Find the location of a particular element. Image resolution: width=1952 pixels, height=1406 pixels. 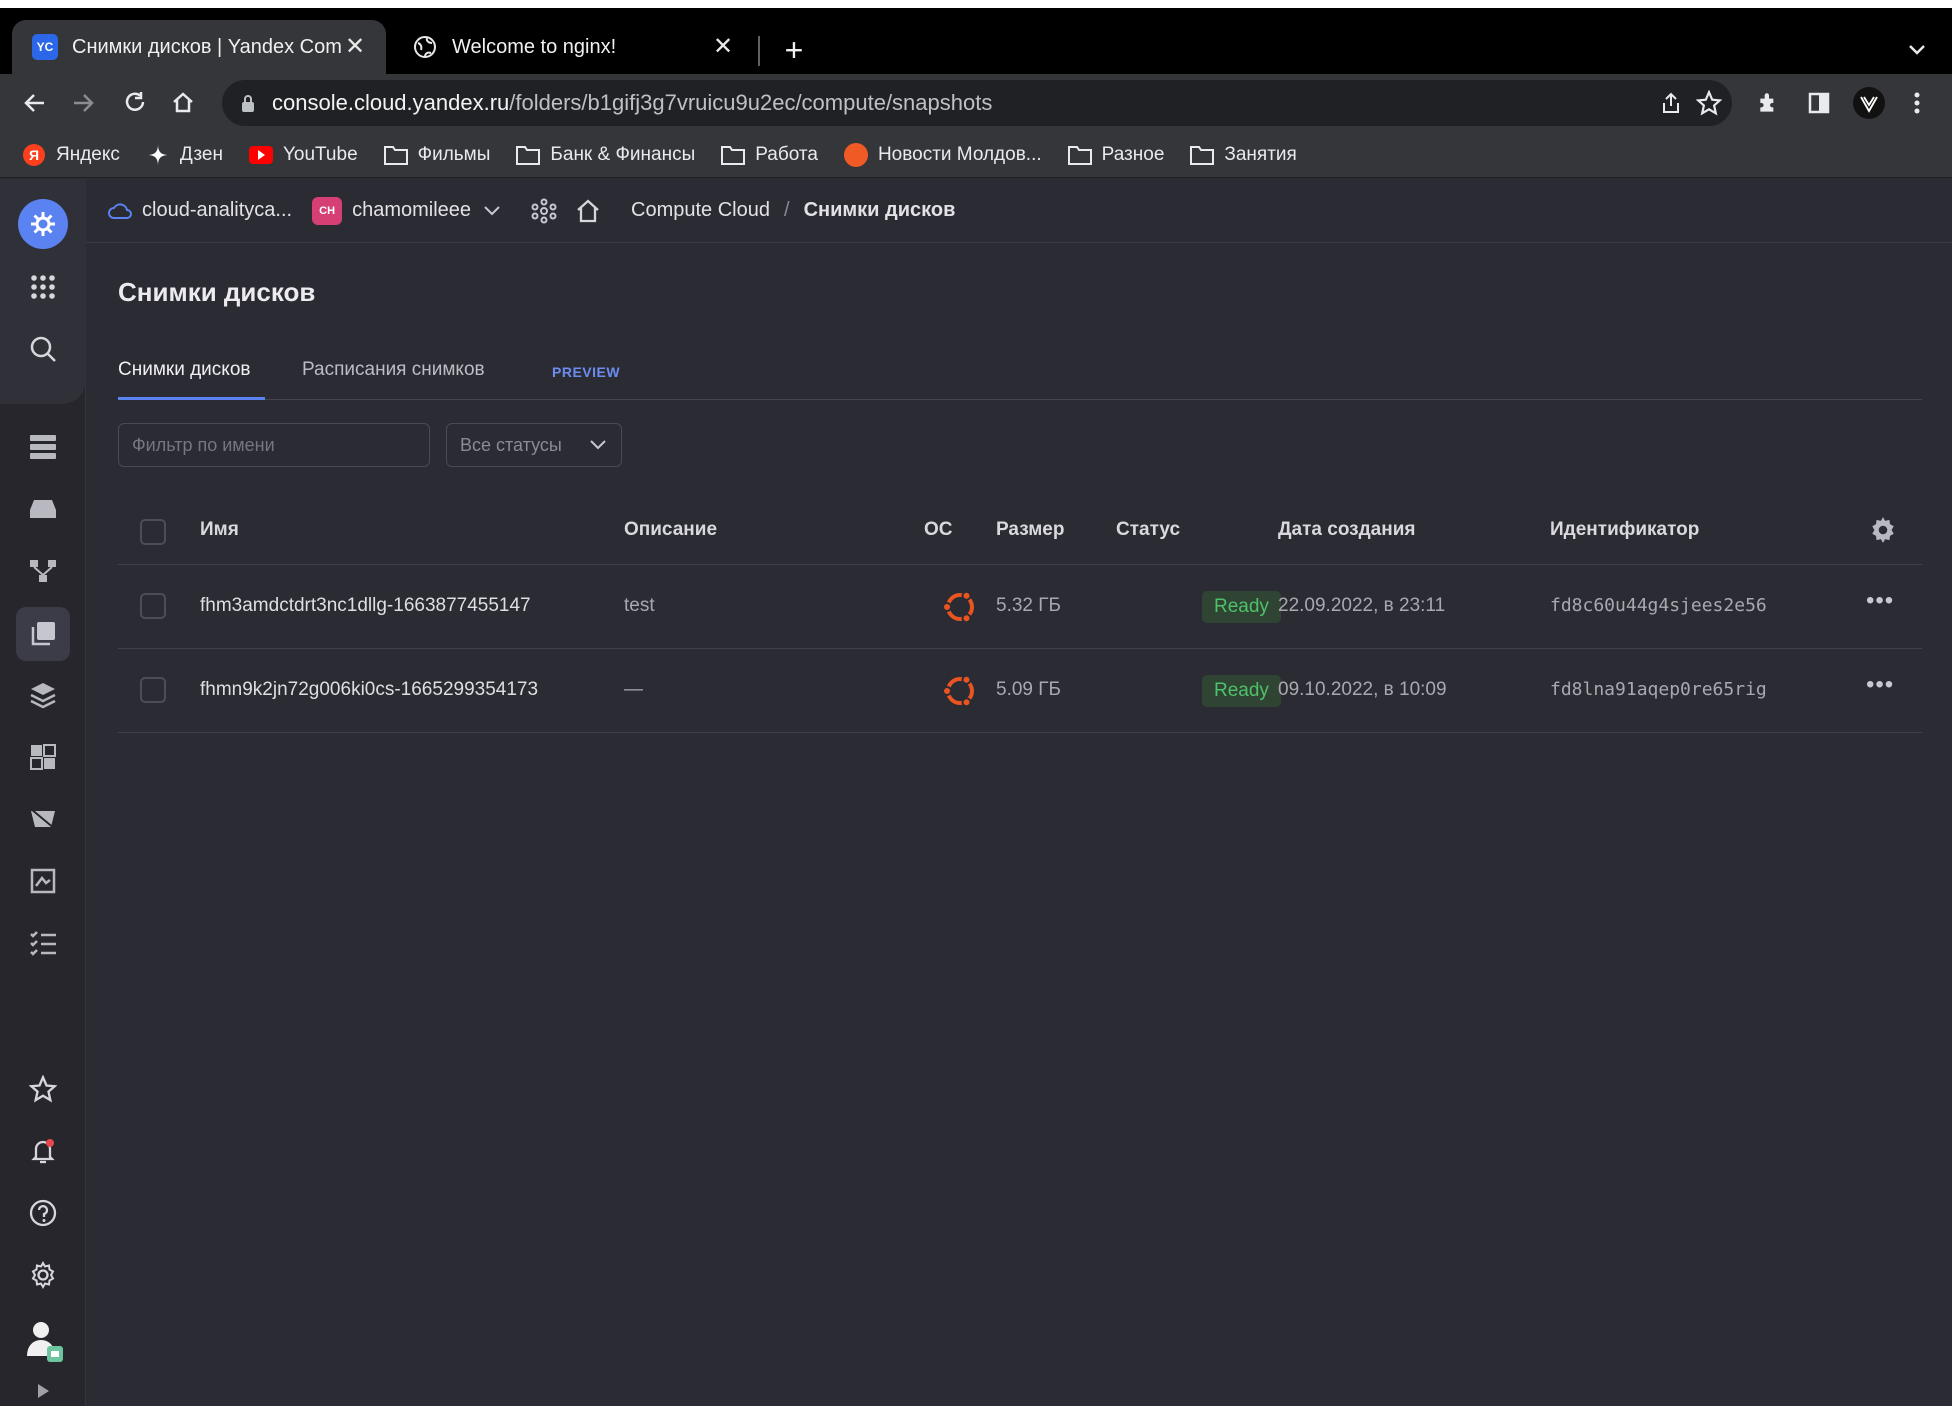

expand-nav-icon is located at coordinates (43, 1391).